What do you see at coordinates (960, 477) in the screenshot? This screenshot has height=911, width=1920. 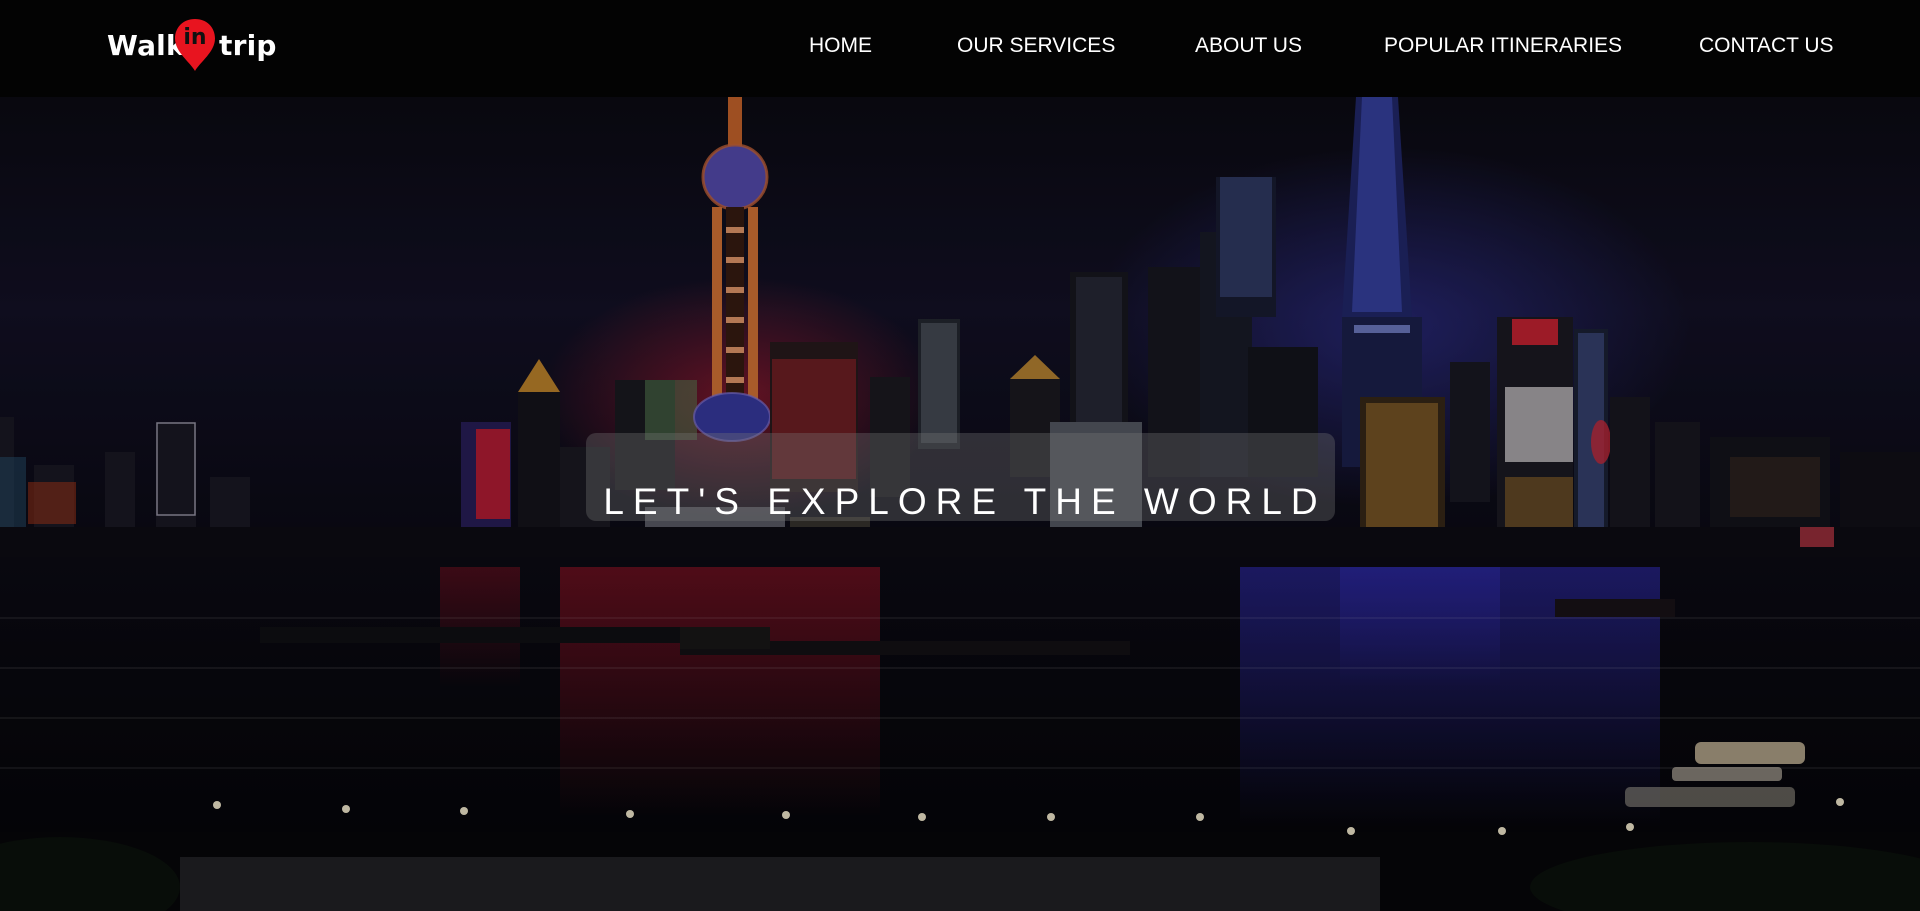 I see `hero-title-banner: LET'S EXPLORE THE WORLD` at bounding box center [960, 477].